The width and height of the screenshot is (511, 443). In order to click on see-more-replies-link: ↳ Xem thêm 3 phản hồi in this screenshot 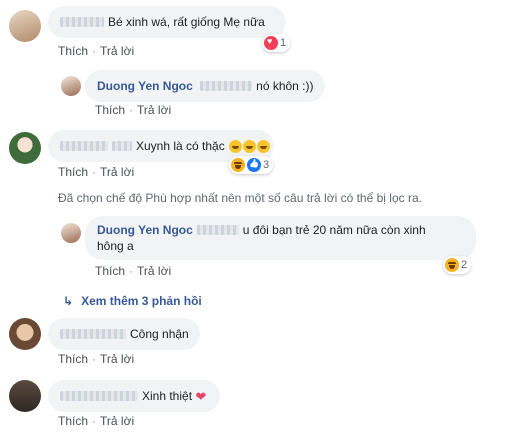, I will do `click(132, 301)`.